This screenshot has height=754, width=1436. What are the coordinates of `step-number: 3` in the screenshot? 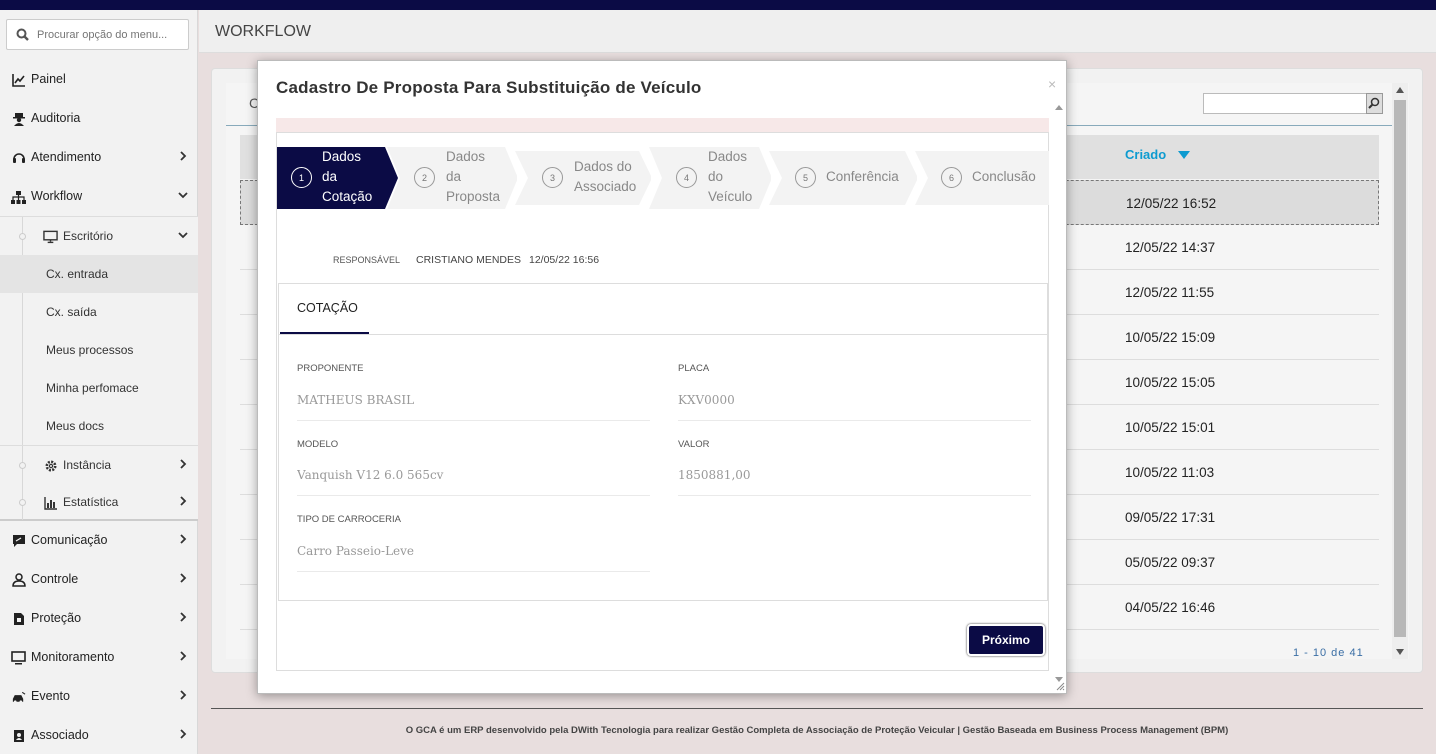 It's located at (552, 177).